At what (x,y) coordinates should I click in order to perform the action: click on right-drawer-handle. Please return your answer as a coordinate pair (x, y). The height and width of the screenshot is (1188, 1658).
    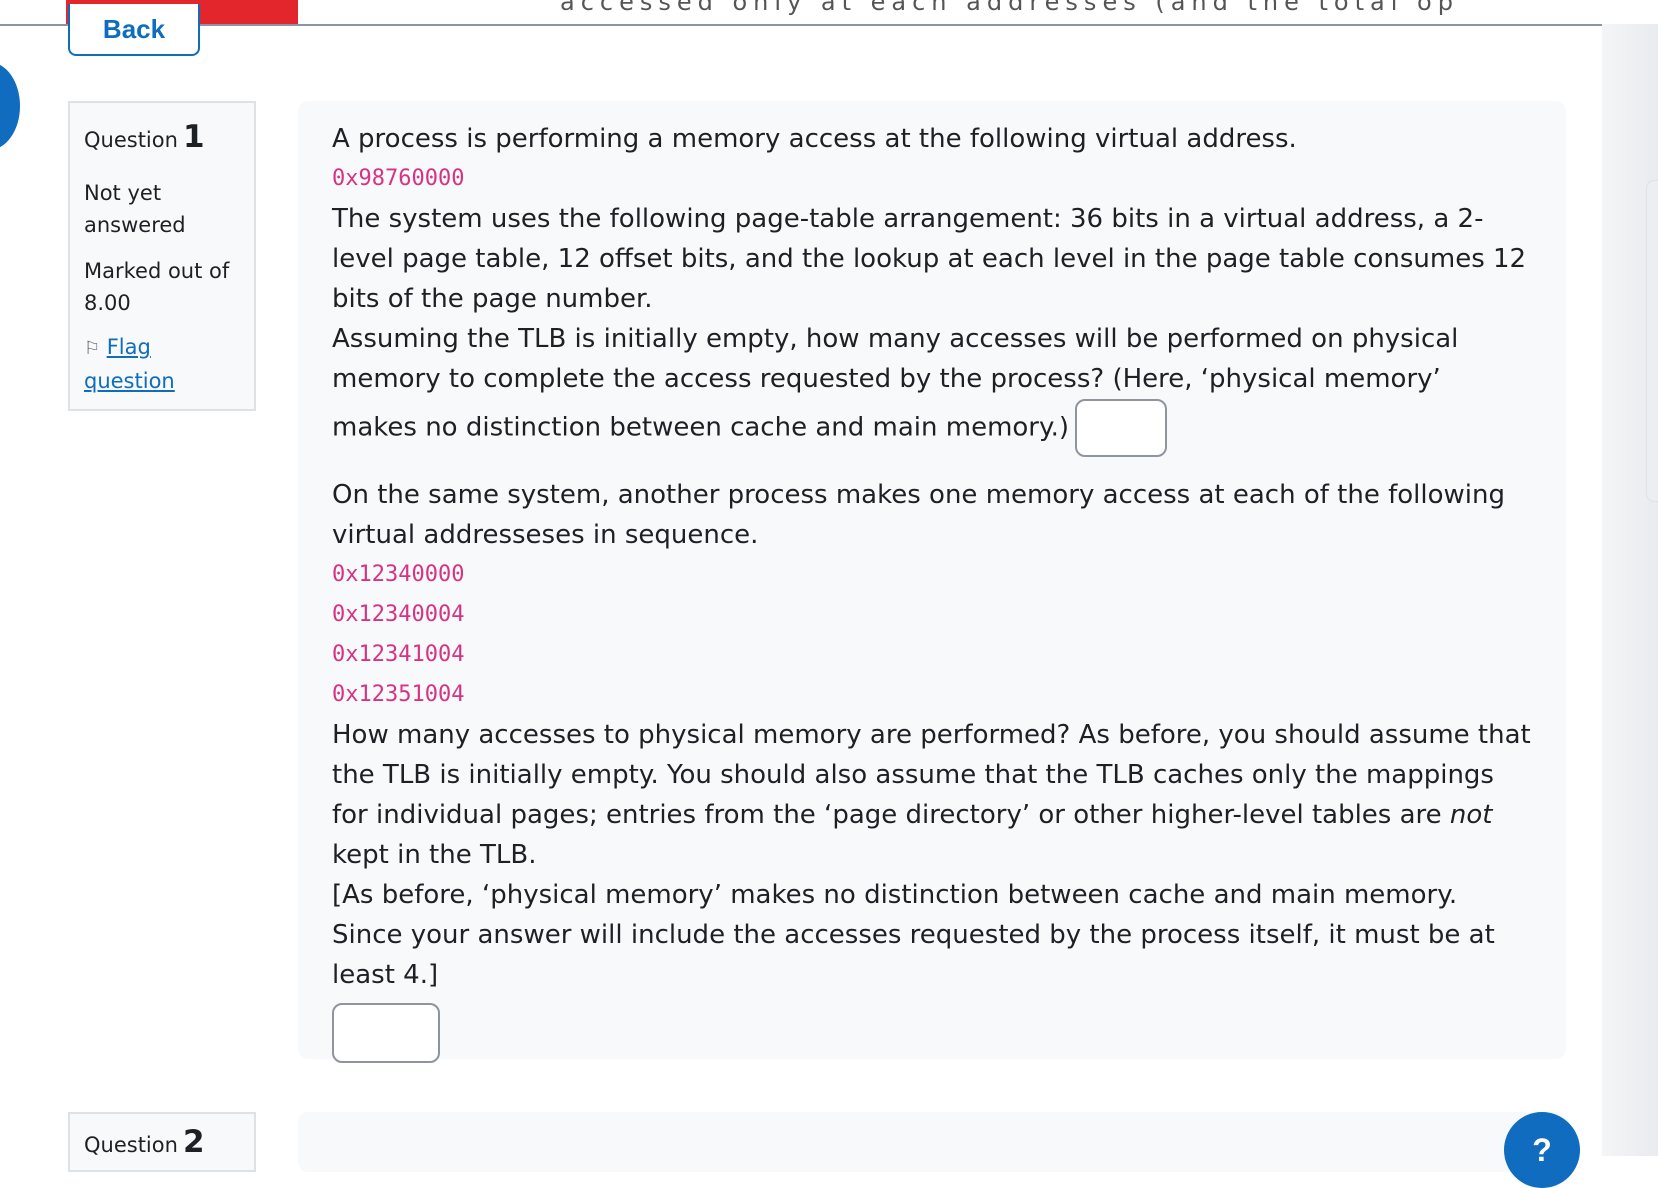
    Looking at the image, I should click on (1652, 341).